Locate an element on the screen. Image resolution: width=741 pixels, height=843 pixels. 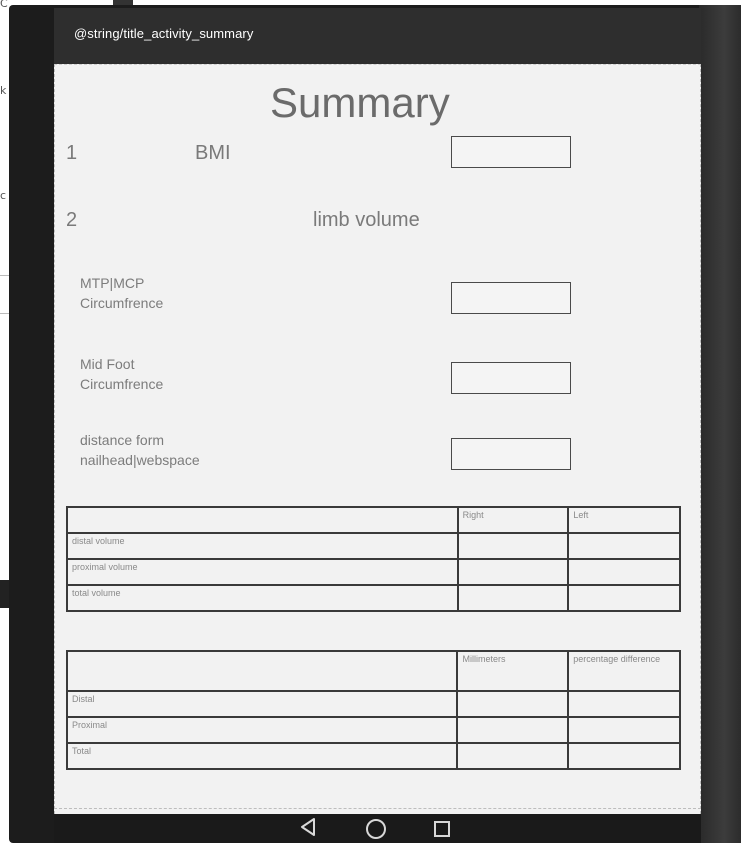
action-bar-title: @string/title_activity_summary is located at coordinates (164, 33).